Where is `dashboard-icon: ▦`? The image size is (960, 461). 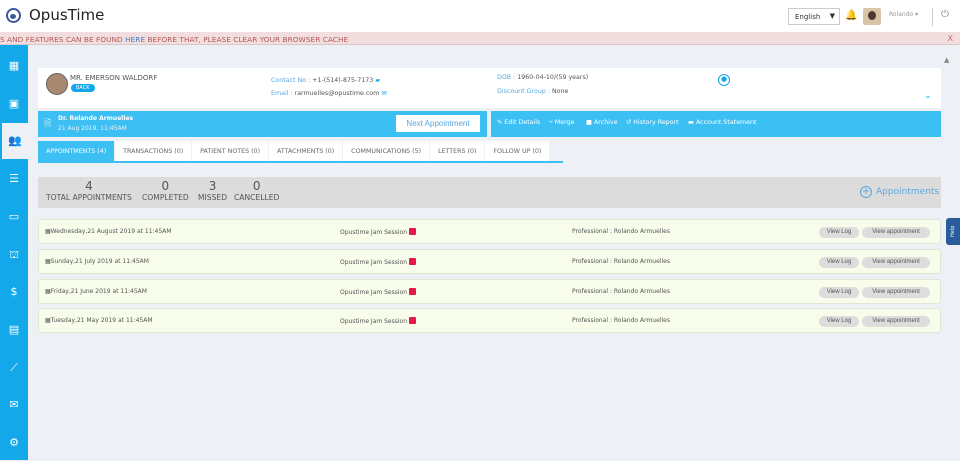 dashboard-icon: ▦ is located at coordinates (14, 65).